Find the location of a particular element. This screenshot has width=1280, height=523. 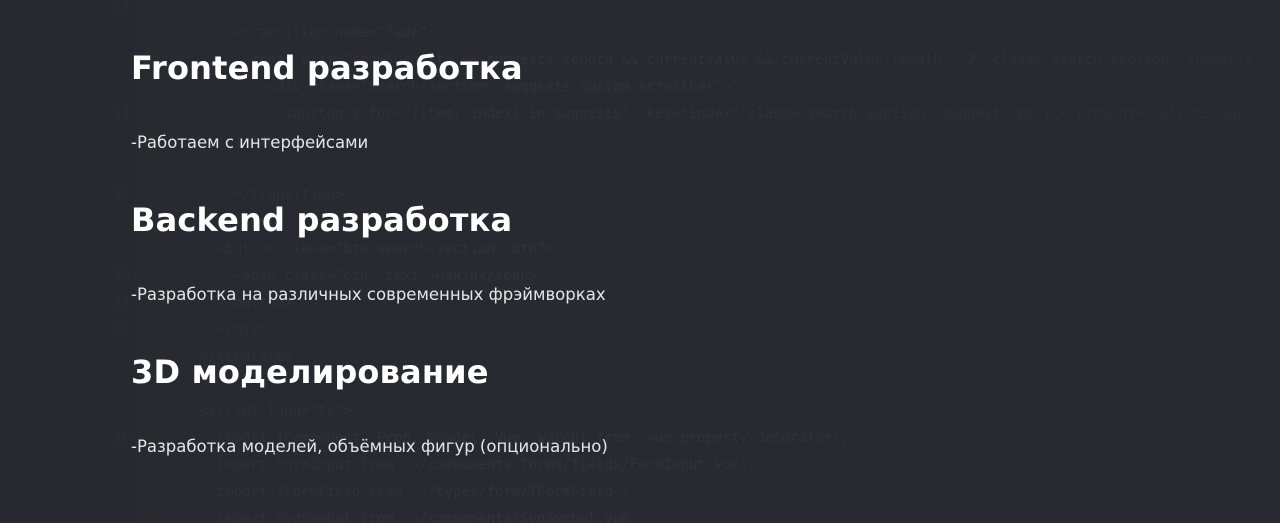

service-description: -Работаем с интерфейсами is located at coordinates (250, 142).